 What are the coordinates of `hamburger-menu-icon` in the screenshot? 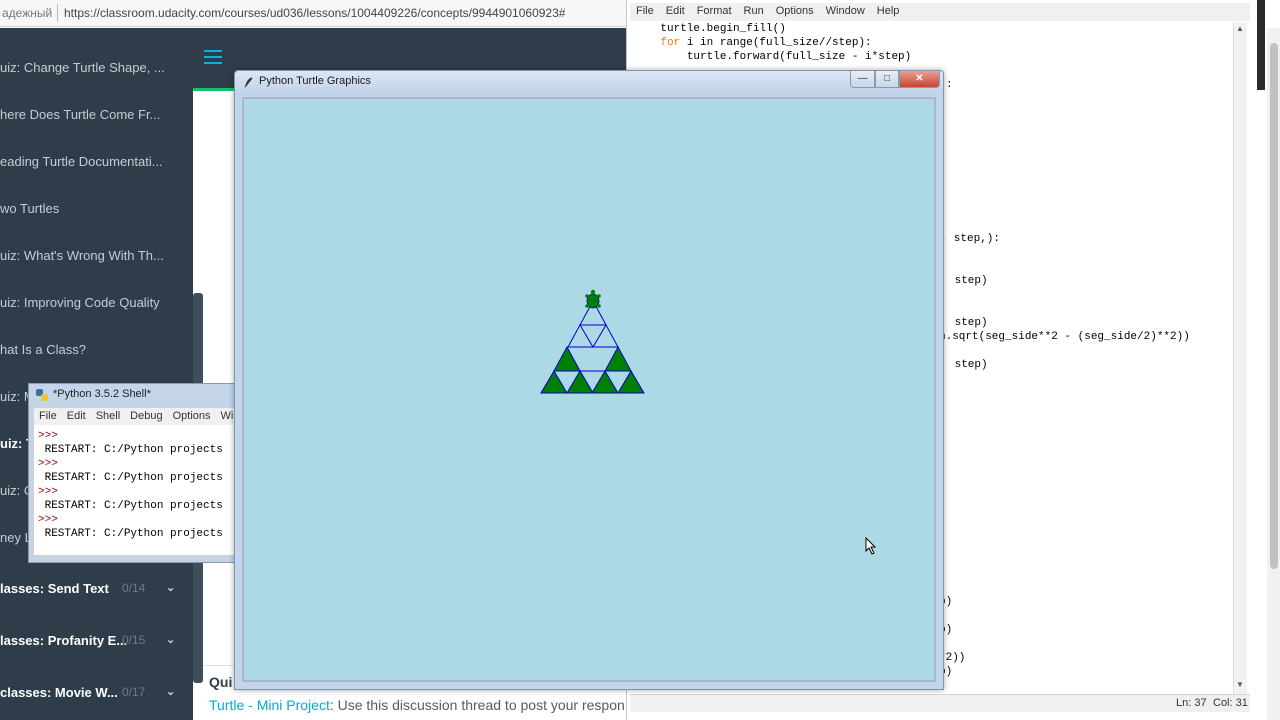 It's located at (213, 57).